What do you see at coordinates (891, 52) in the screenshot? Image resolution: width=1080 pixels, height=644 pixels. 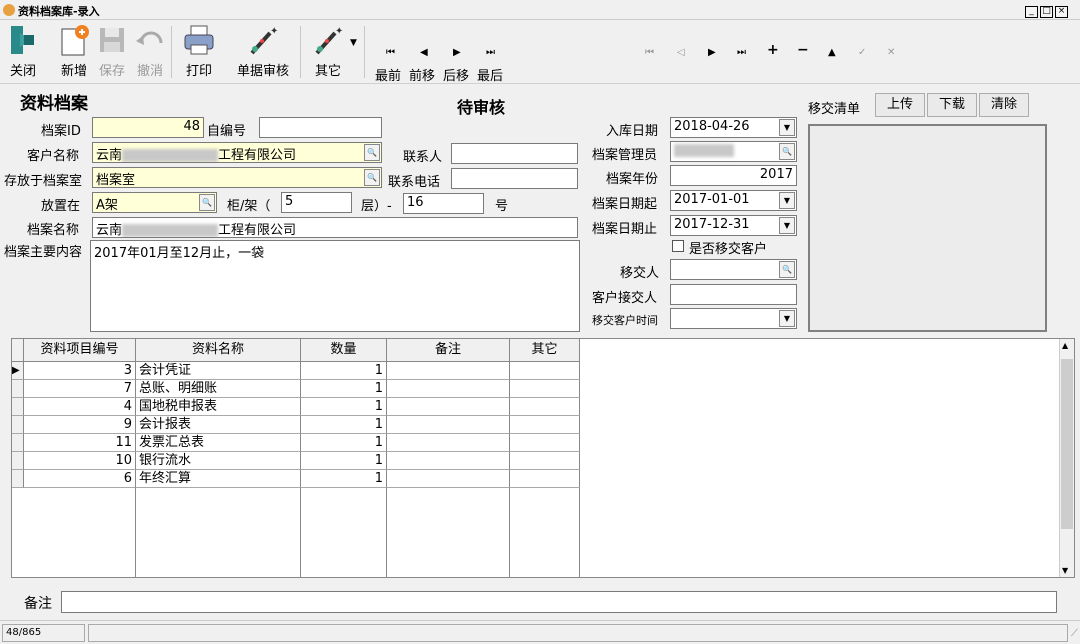 I see `navigator-cancel-icon: ✕` at bounding box center [891, 52].